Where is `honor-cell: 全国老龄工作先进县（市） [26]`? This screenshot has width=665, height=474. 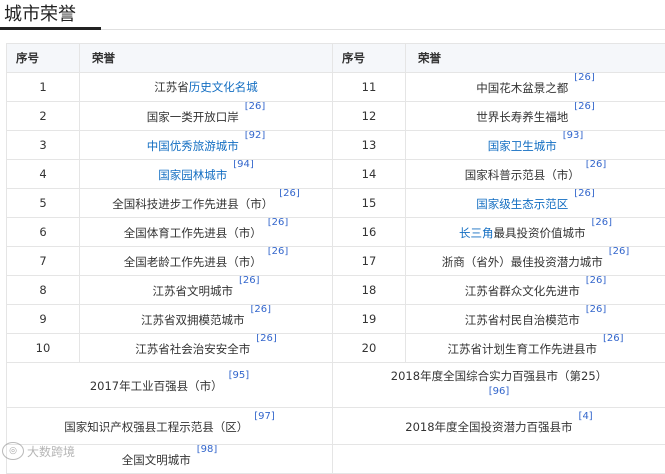
honor-cell: 全国老龄工作先进县（市） [26] is located at coordinates (206, 261).